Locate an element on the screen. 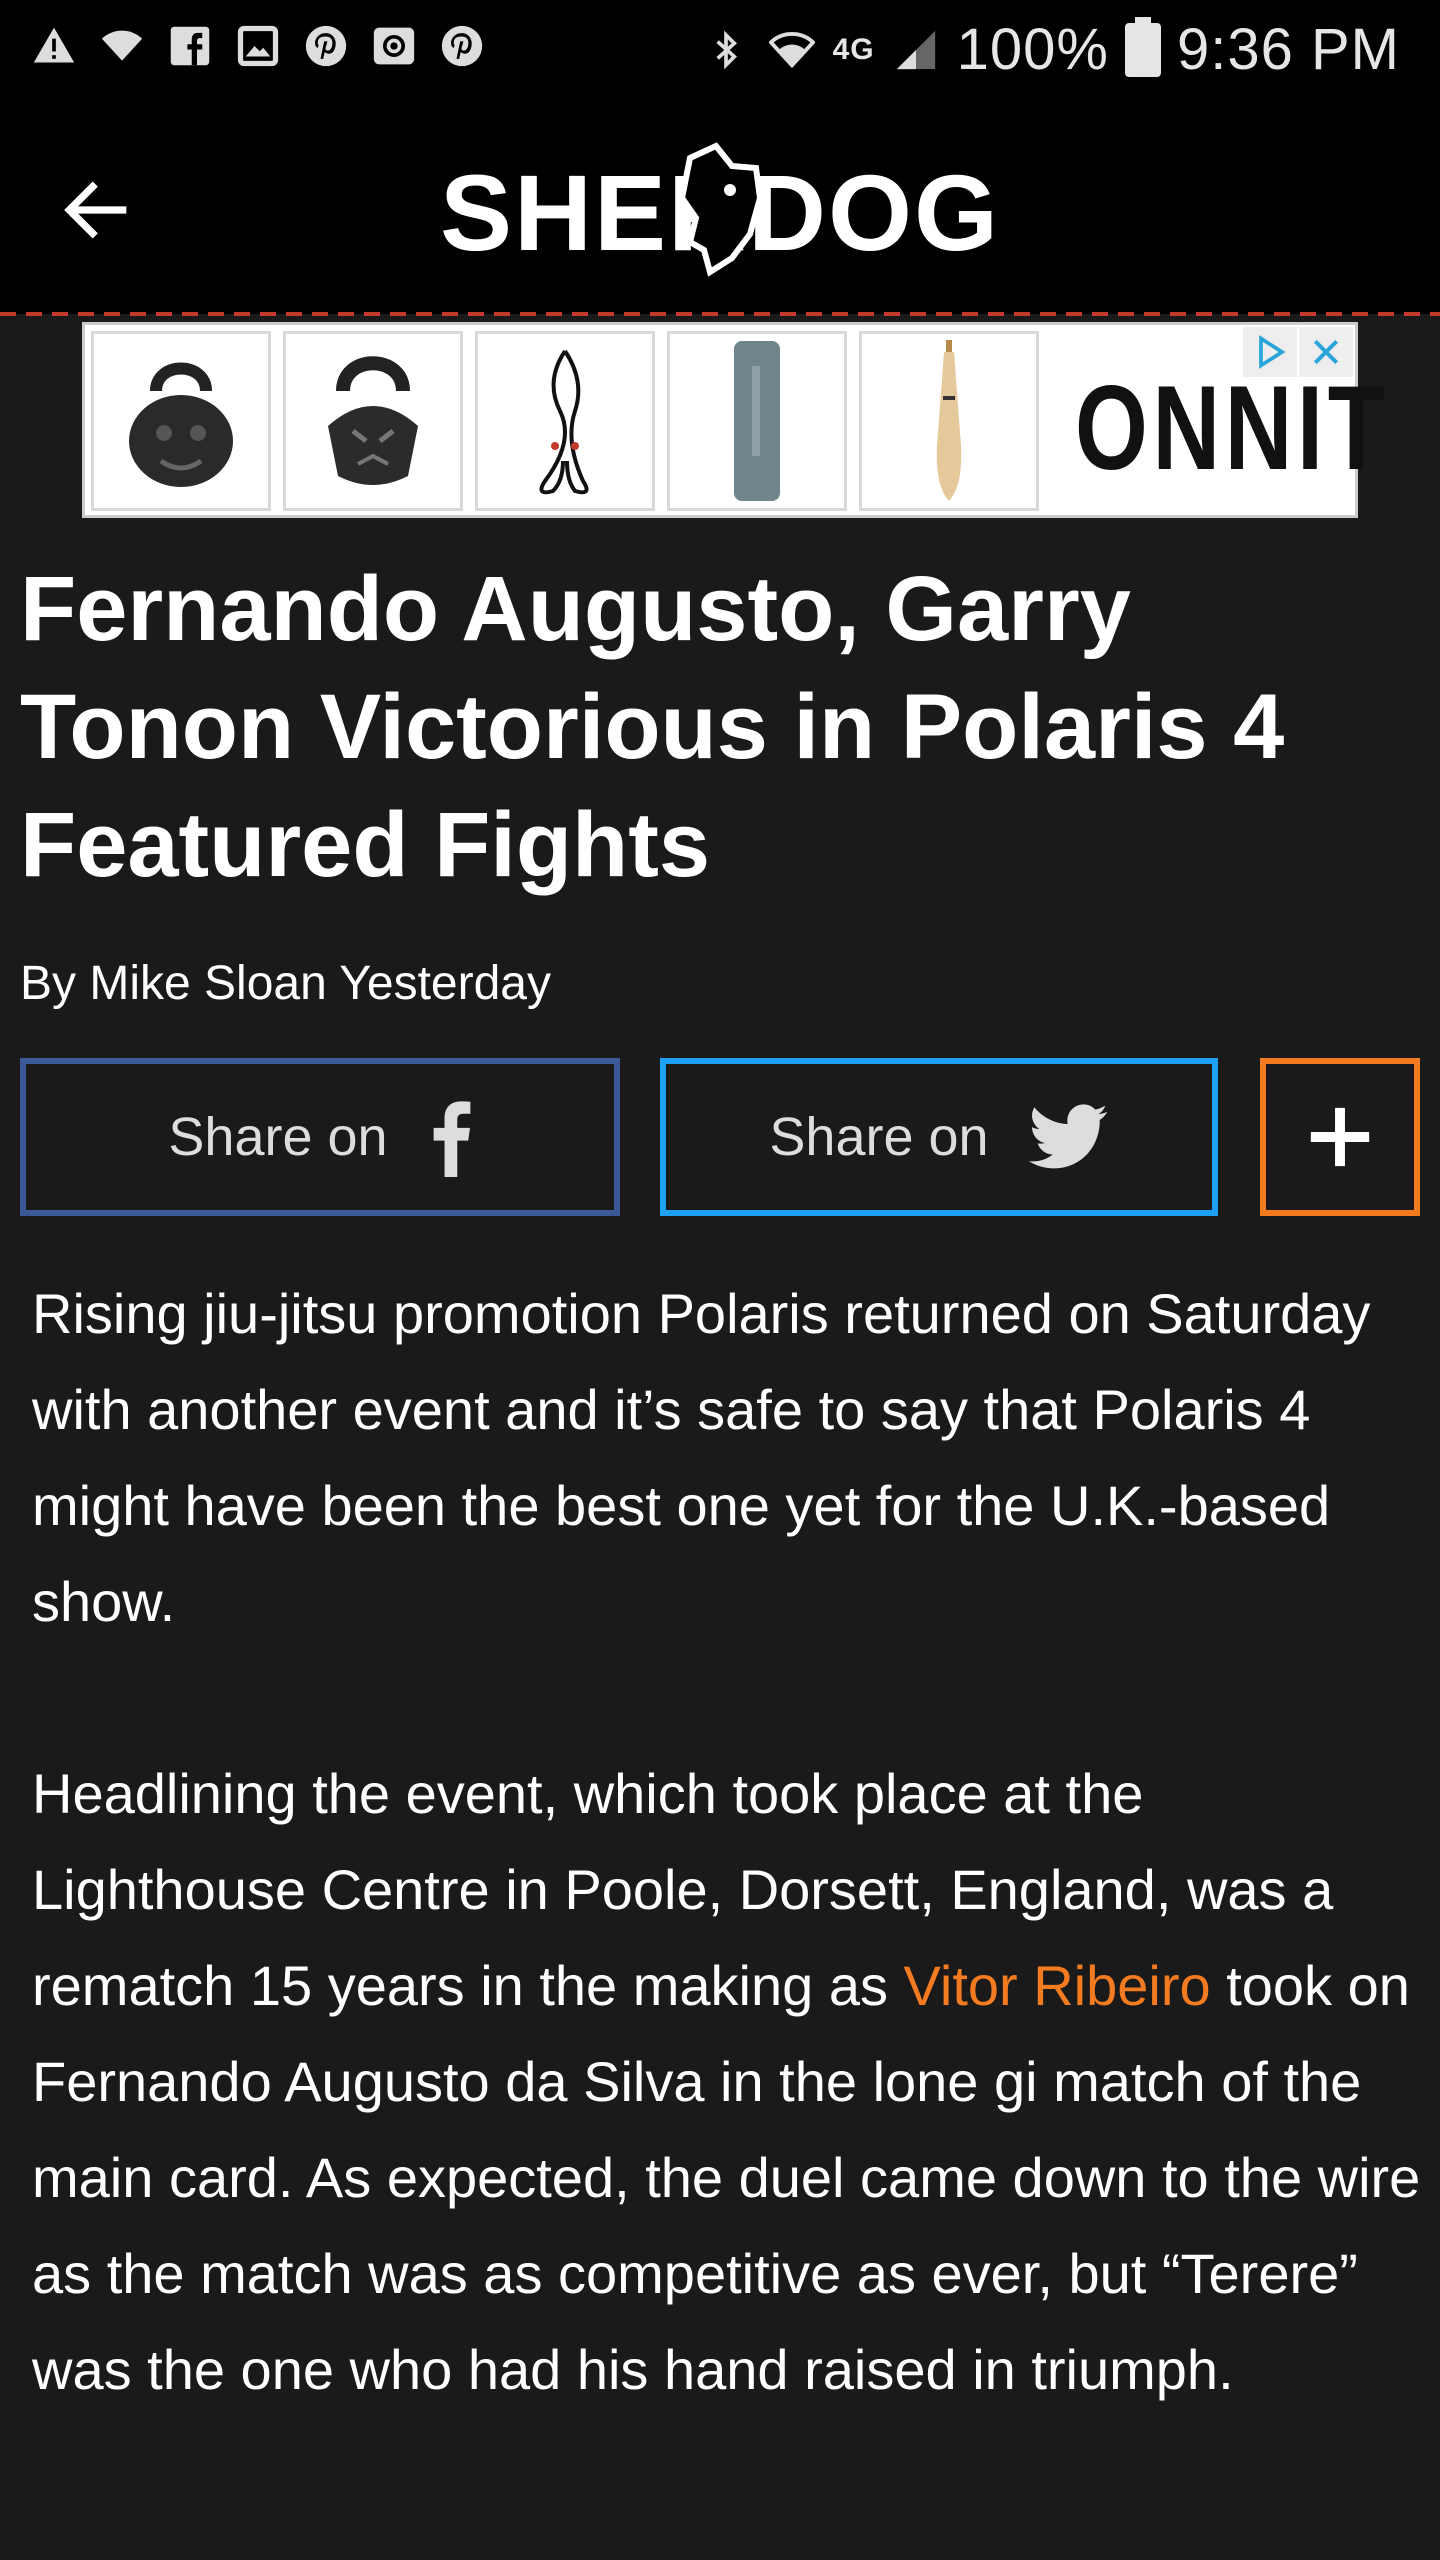 The height and width of the screenshot is (2560, 1440). back-button is located at coordinates (96, 210).